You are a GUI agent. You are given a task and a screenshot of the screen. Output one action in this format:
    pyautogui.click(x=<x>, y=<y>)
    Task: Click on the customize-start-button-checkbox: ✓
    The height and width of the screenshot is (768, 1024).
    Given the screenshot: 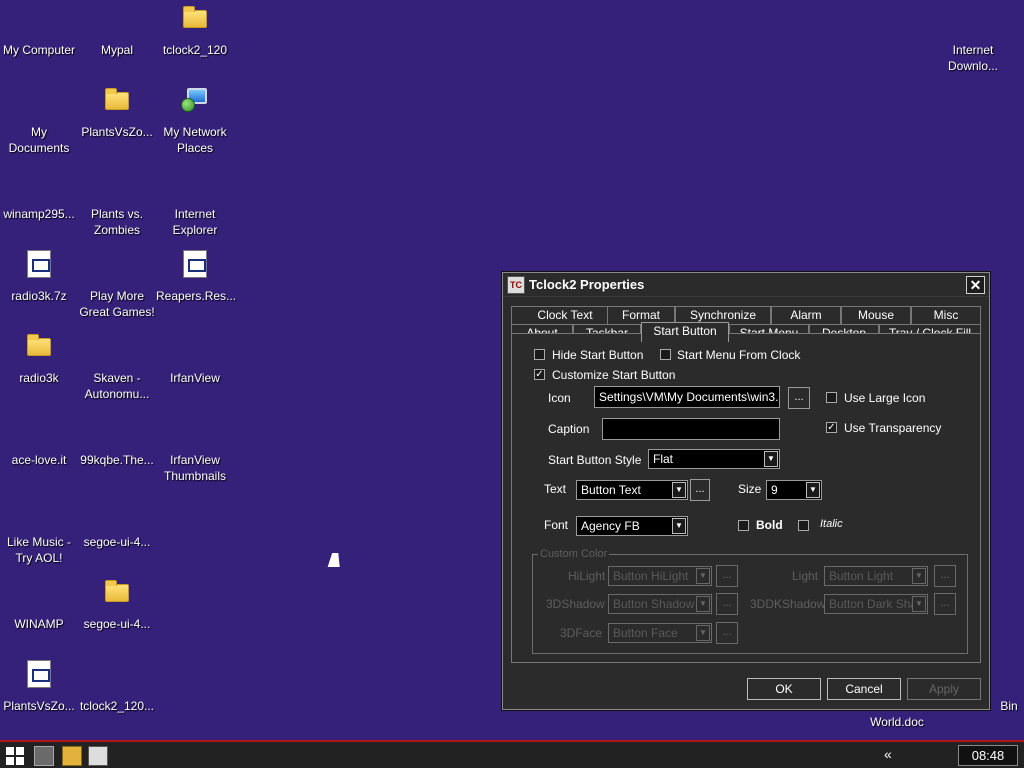 What is the action you would take?
    pyautogui.click(x=539, y=374)
    